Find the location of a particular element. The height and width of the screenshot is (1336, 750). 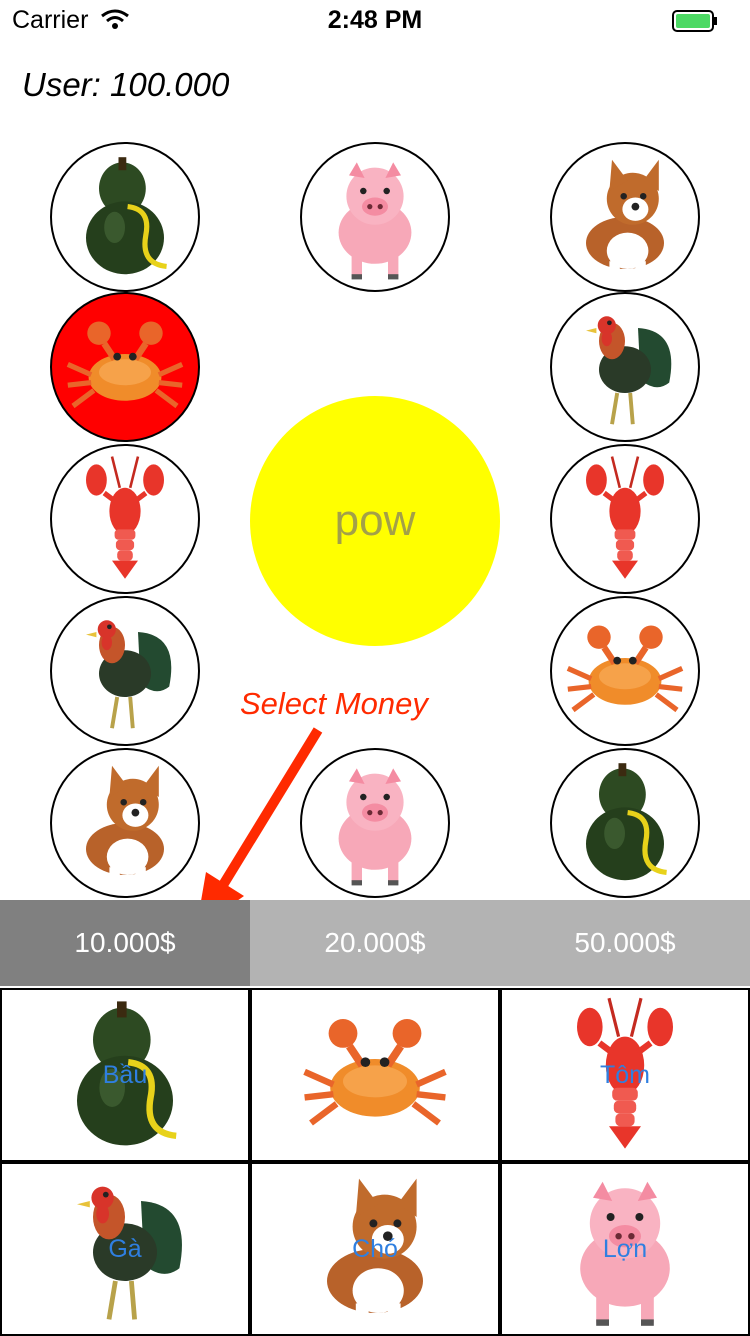

bet-cell-pig: Lợn is located at coordinates (625, 1249).